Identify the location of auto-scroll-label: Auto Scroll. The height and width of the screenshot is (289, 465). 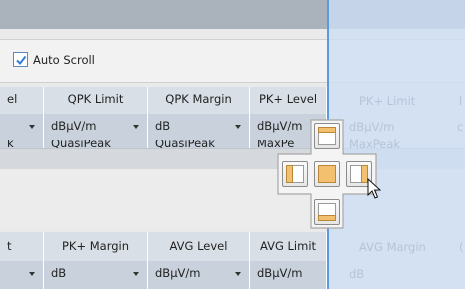
(64, 60).